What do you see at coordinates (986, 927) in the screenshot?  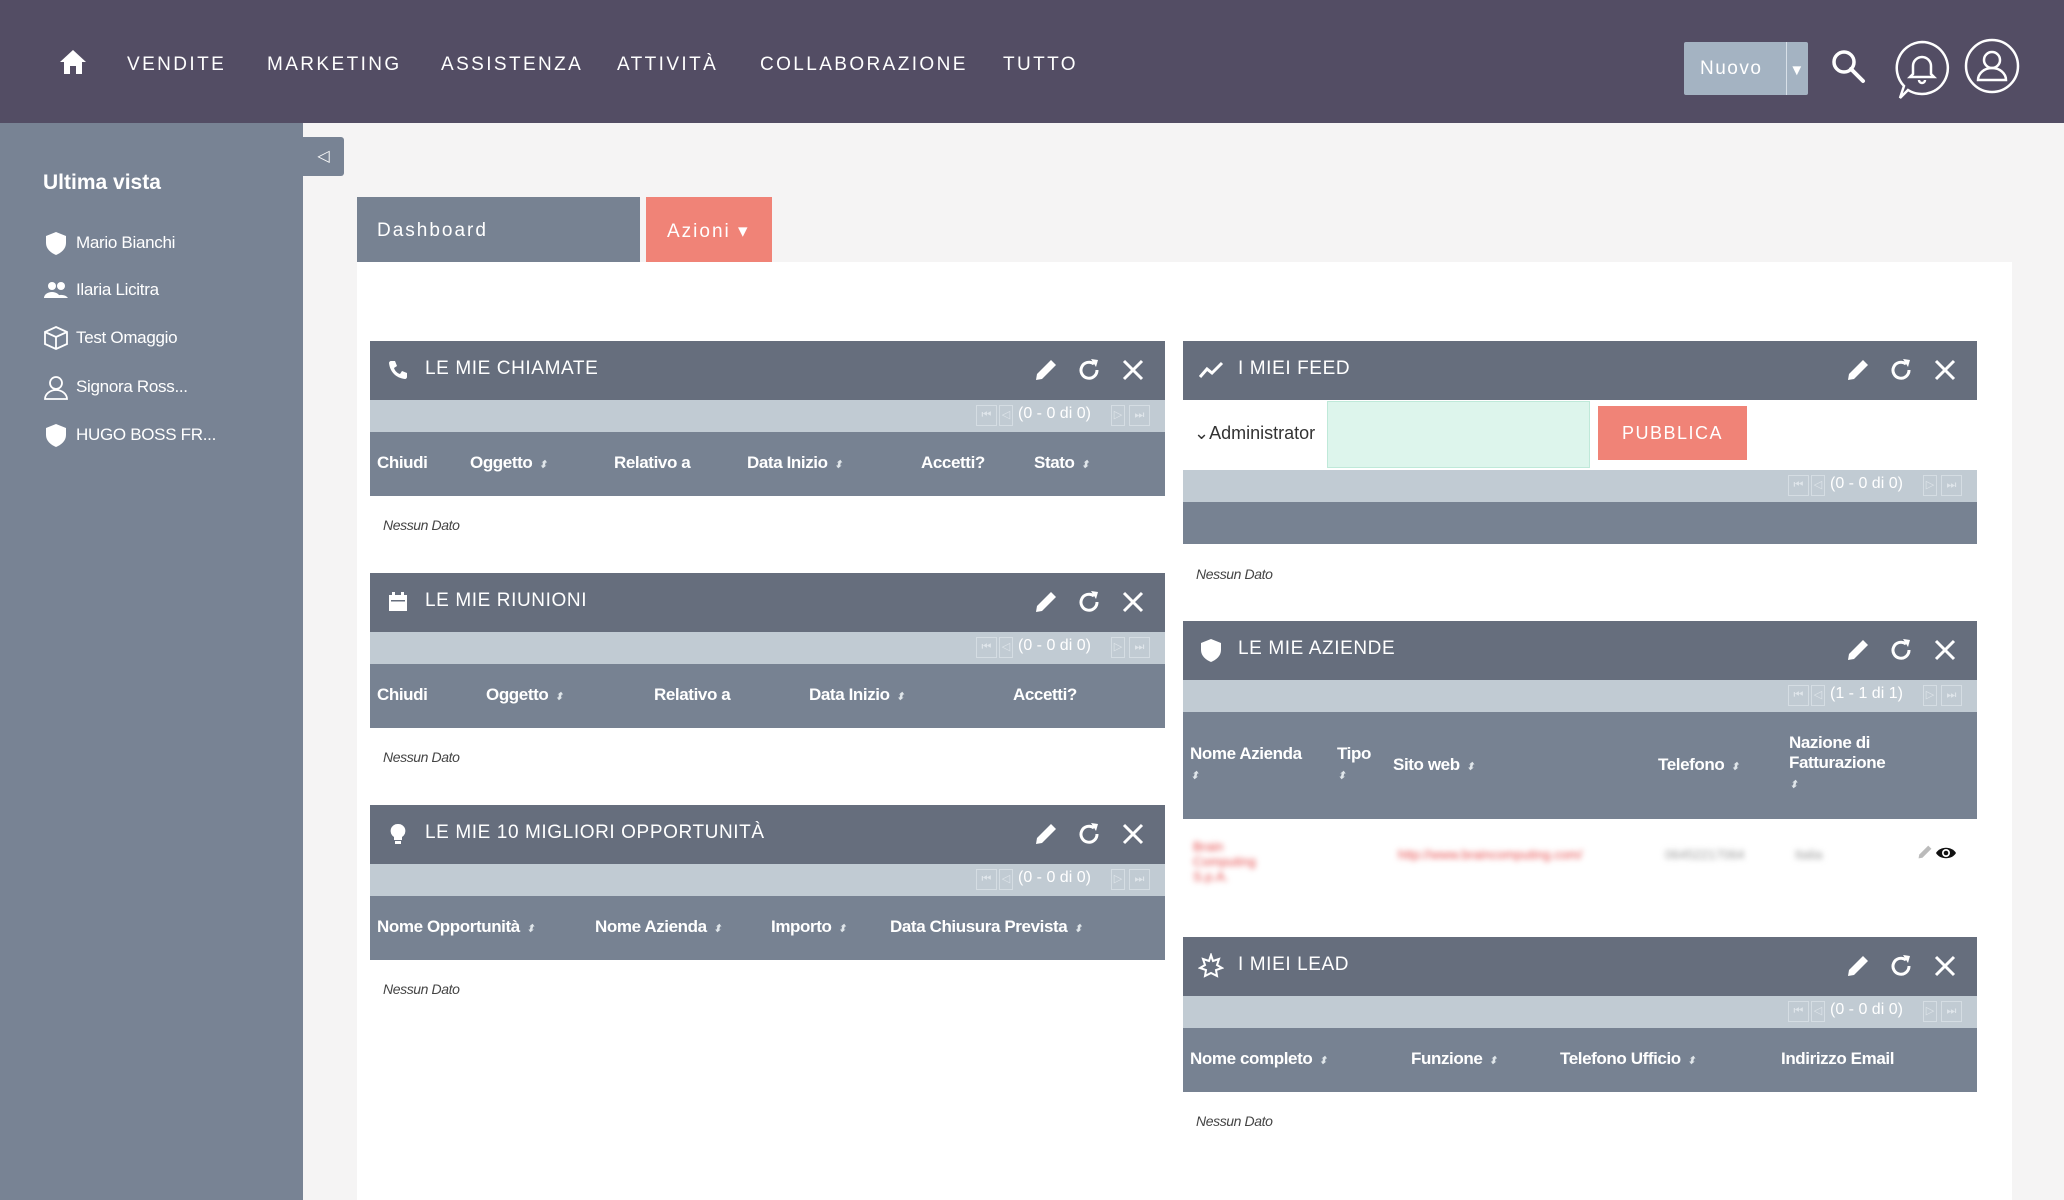 I see `column-header: Data Chiusura Prevista ⬍` at bounding box center [986, 927].